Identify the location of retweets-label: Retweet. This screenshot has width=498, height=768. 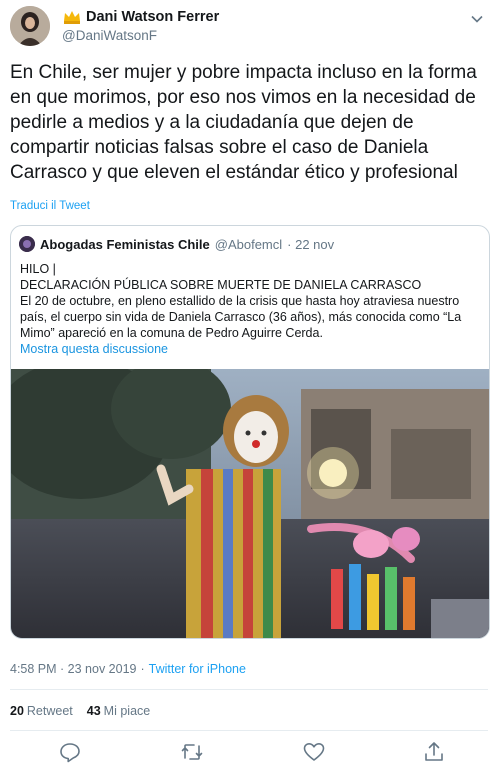
(49, 711).